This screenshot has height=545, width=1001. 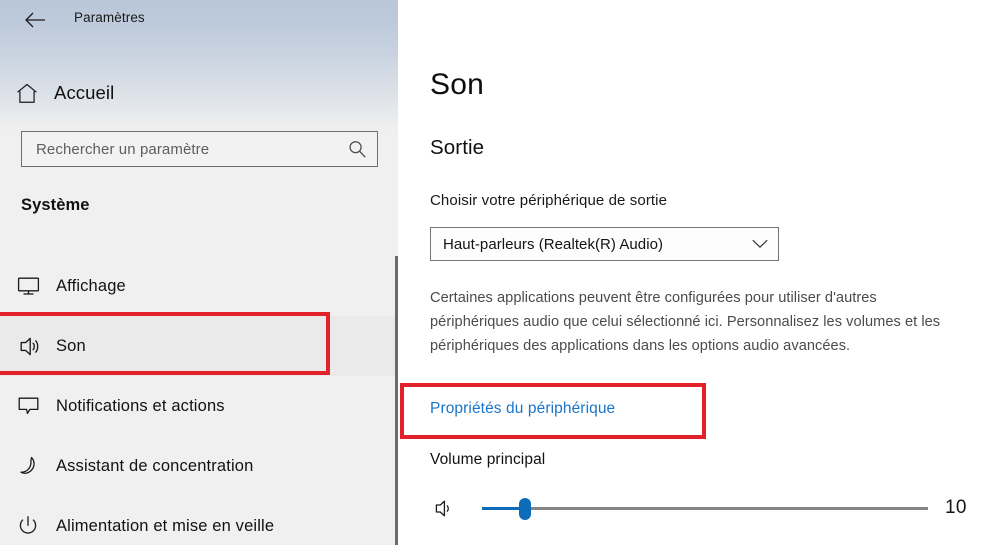 I want to click on volume-value: 10, so click(x=956, y=507).